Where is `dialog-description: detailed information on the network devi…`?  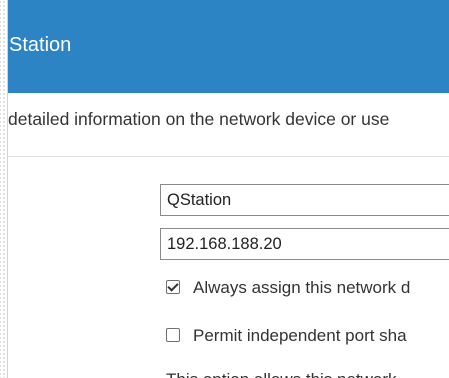 dialog-description: detailed information on the network devi… is located at coordinates (199, 119).